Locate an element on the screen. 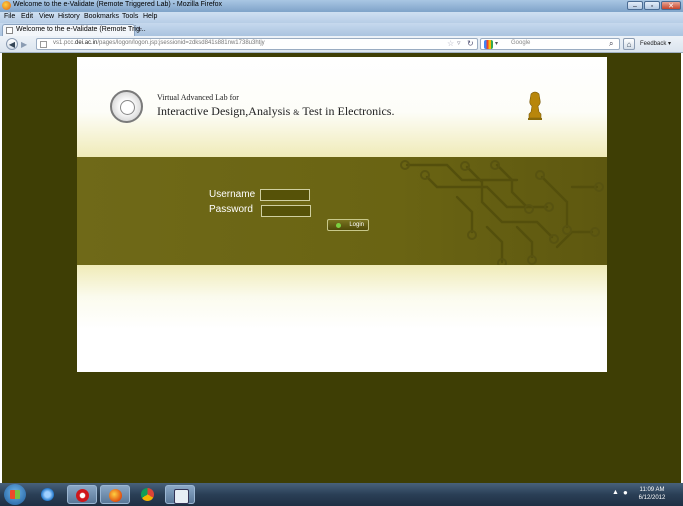 Image resolution: width=683 pixels, height=506 pixels. institute-seal-icon is located at coordinates (126, 106).